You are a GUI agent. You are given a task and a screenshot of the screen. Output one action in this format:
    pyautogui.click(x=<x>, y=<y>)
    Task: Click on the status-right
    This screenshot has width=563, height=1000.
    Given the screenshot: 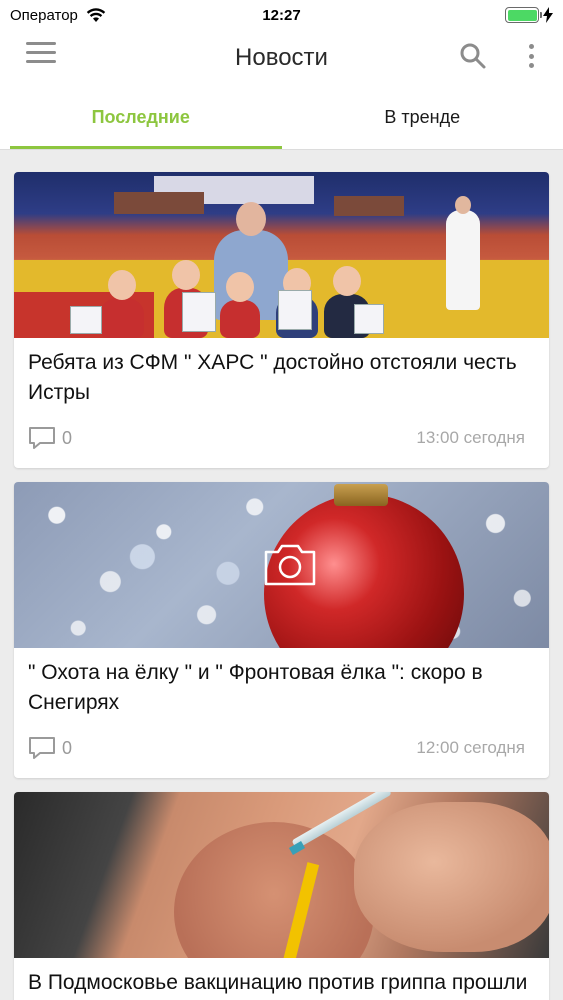 What is the action you would take?
    pyautogui.click(x=529, y=15)
    